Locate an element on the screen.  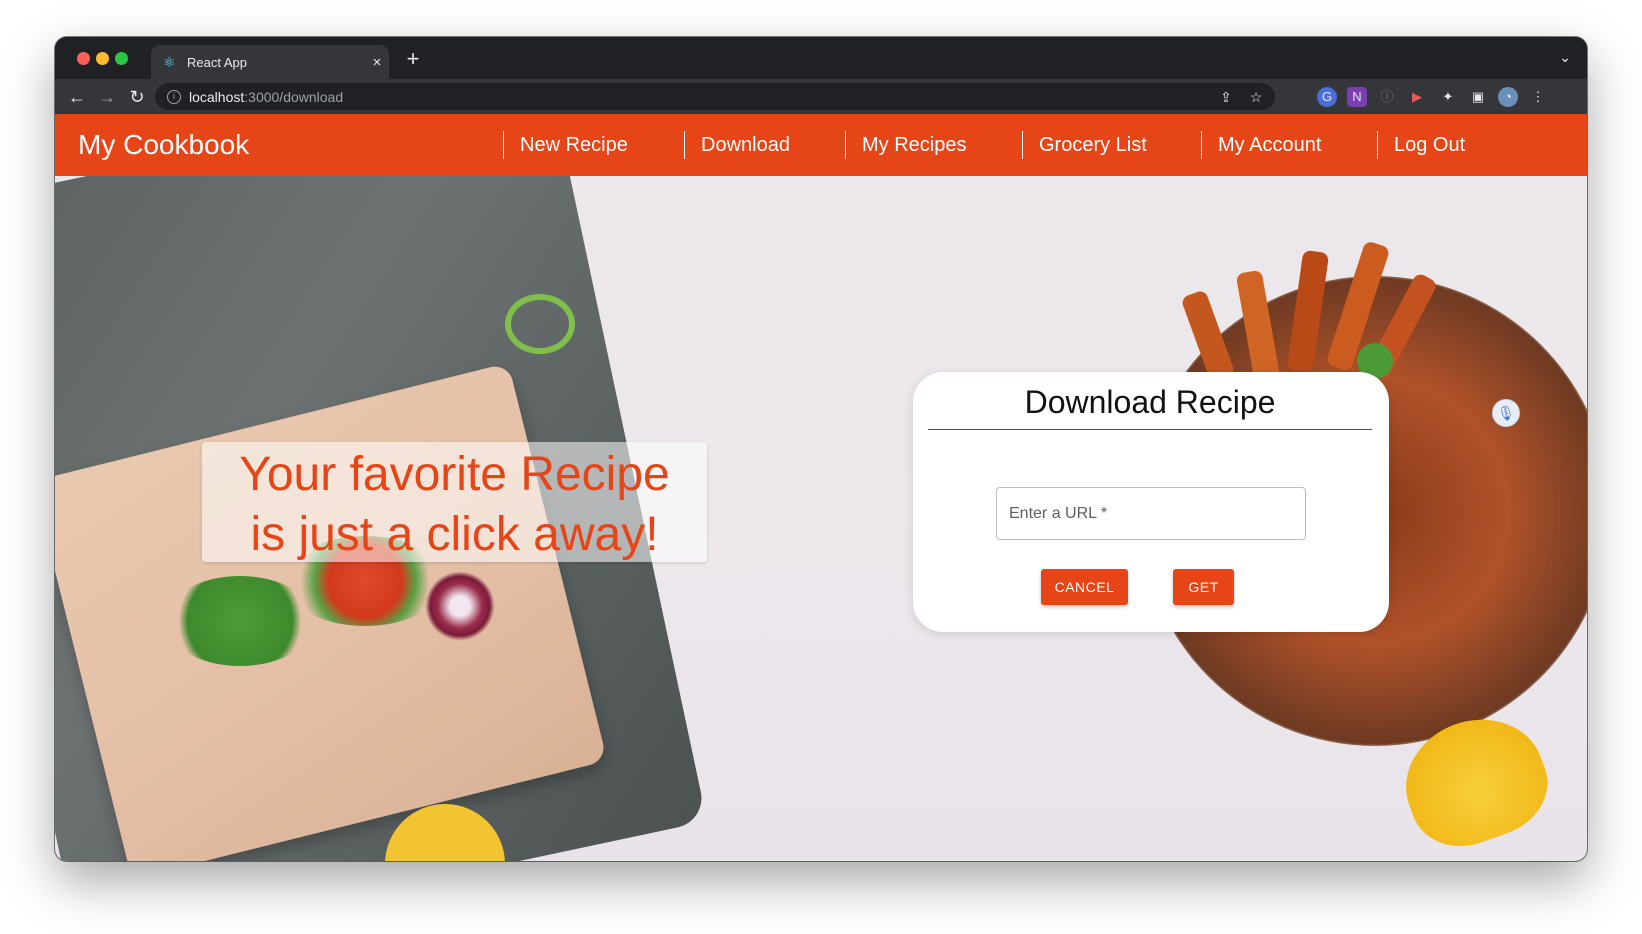
back-button: ← is located at coordinates (77, 97).